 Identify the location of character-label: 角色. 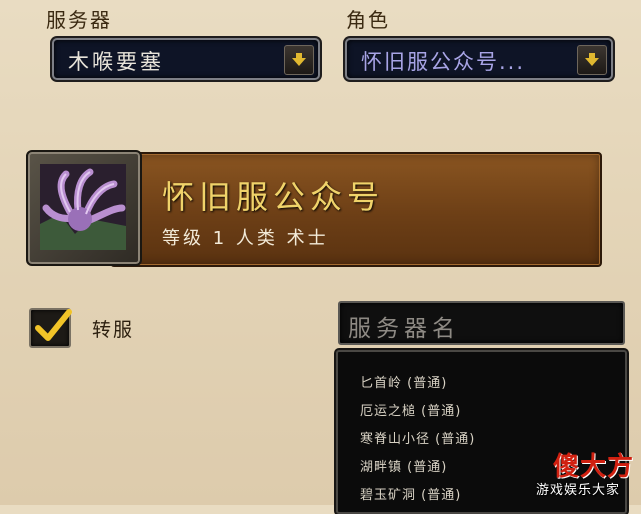
(368, 20).